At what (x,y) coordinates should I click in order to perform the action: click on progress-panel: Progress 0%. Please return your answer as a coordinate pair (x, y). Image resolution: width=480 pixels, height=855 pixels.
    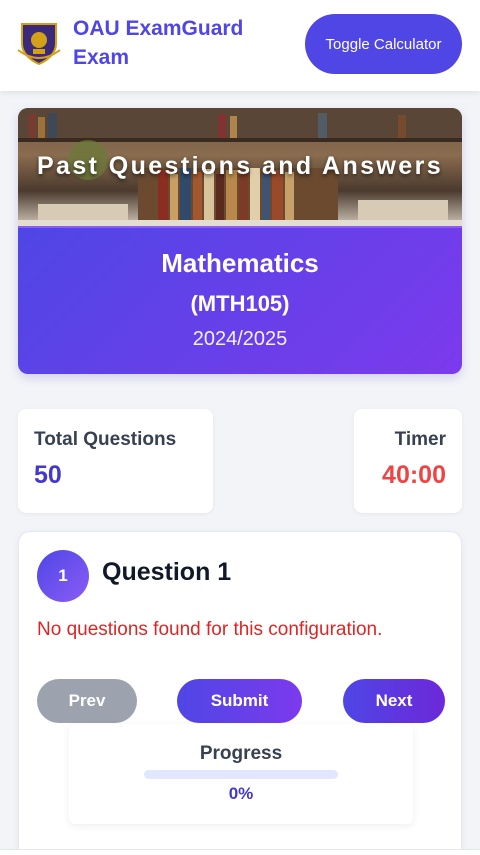
    Looking at the image, I should click on (241, 774).